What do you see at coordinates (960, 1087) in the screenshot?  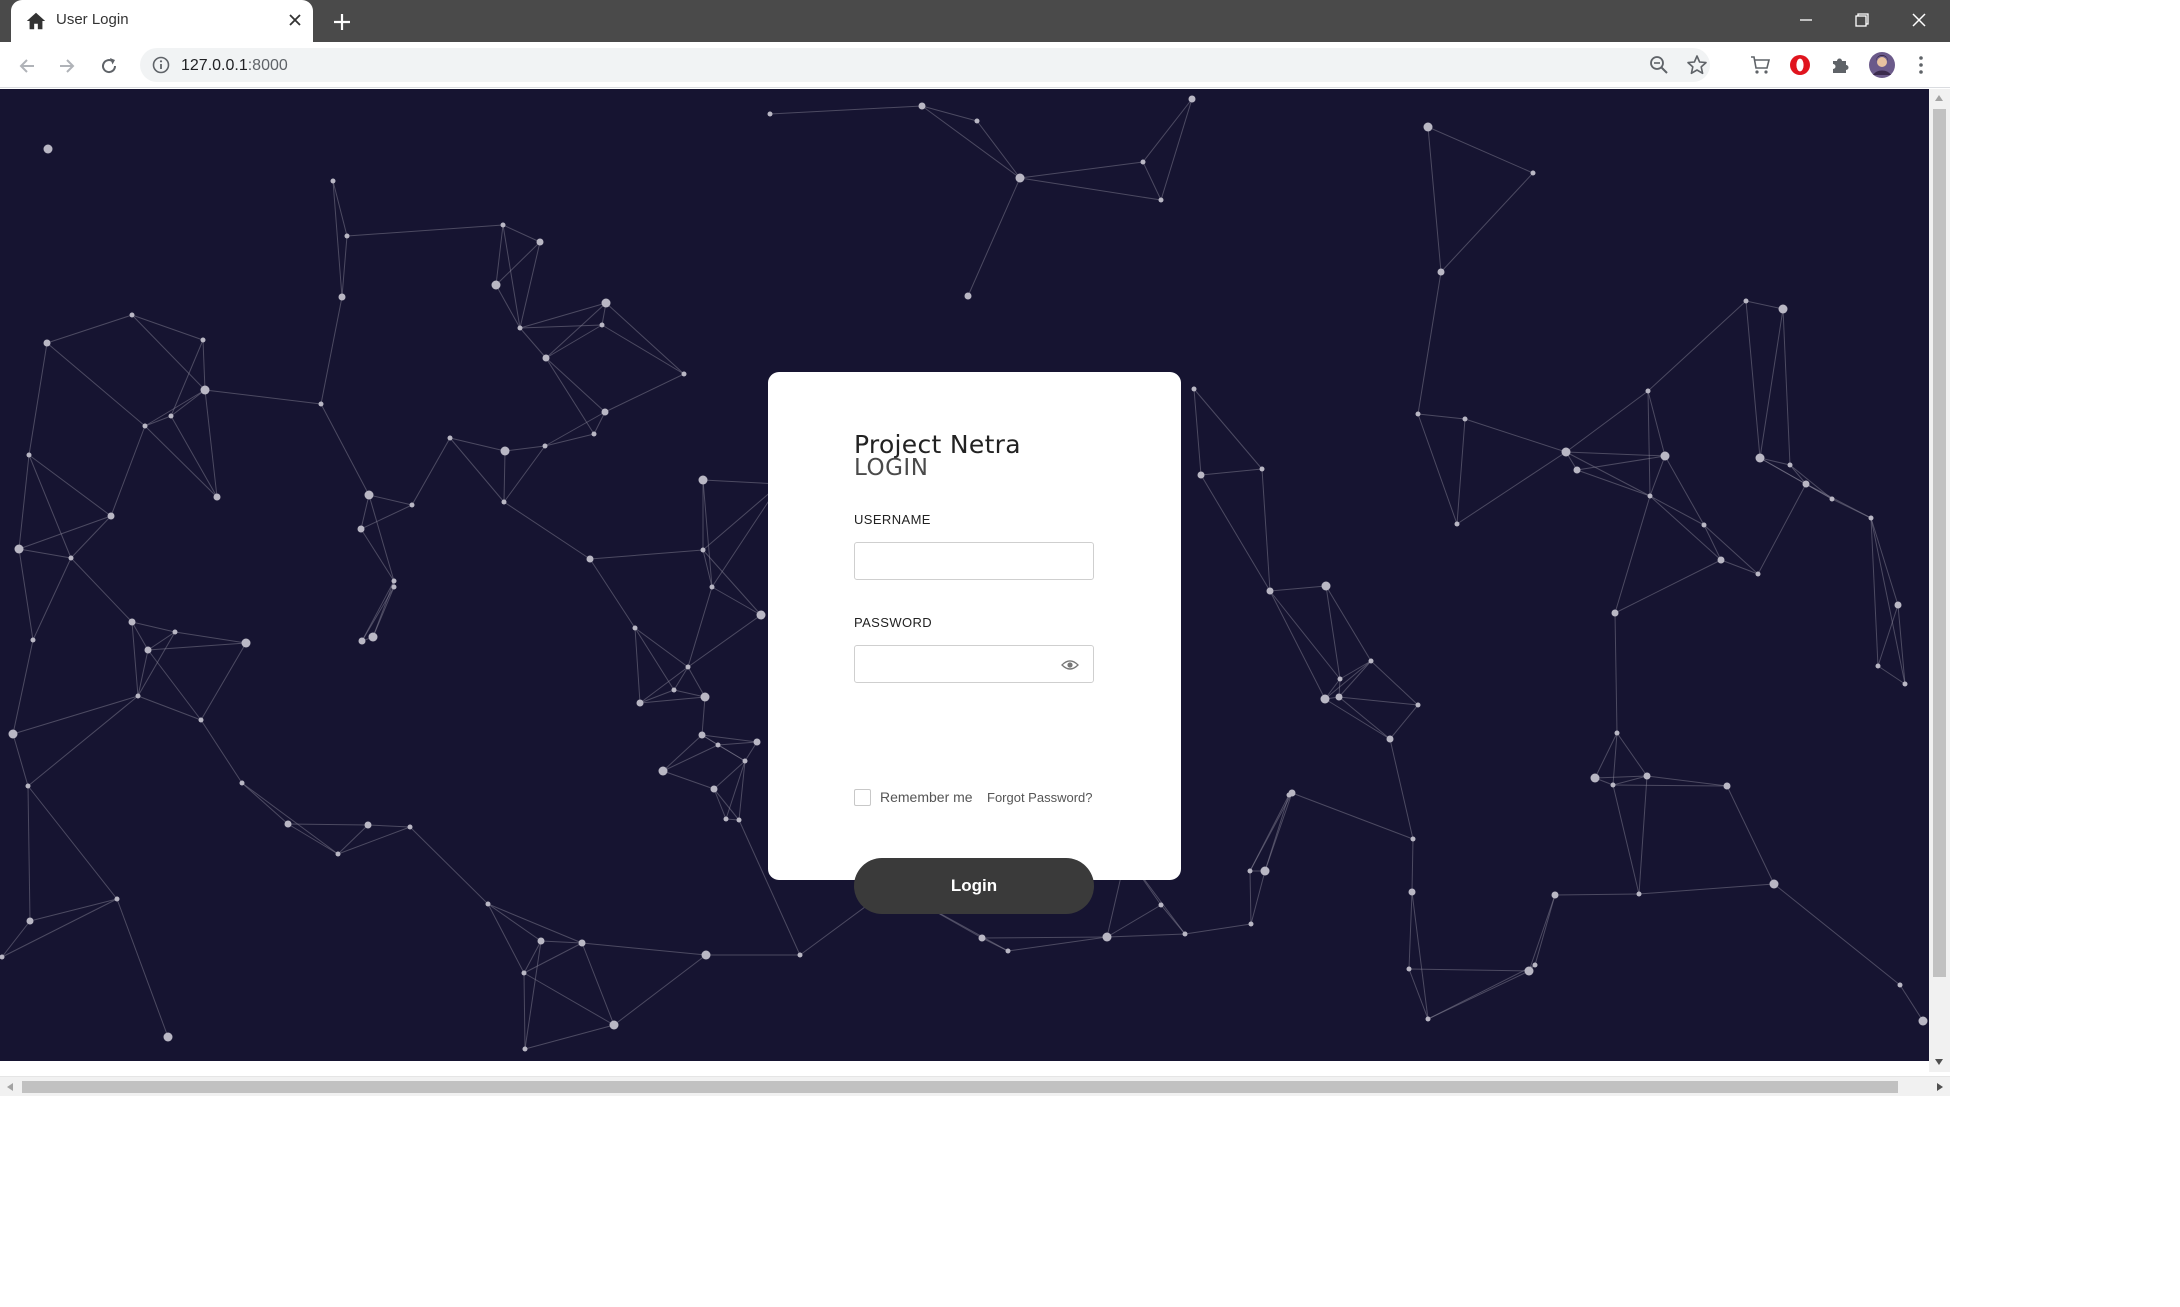 I see `horizontal-scroll-thumb` at bounding box center [960, 1087].